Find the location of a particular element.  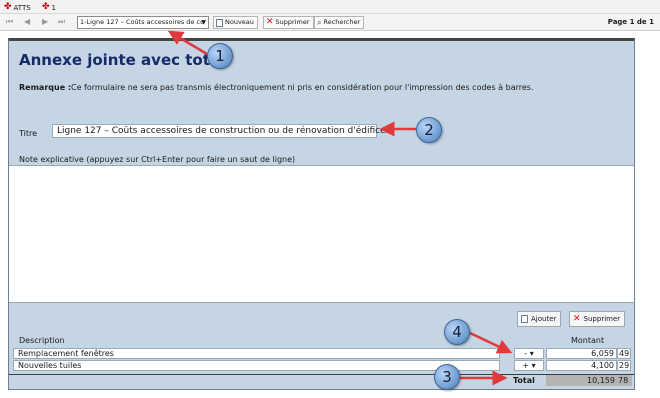

tab-atts: ✤ ATTS is located at coordinates (17, 7).